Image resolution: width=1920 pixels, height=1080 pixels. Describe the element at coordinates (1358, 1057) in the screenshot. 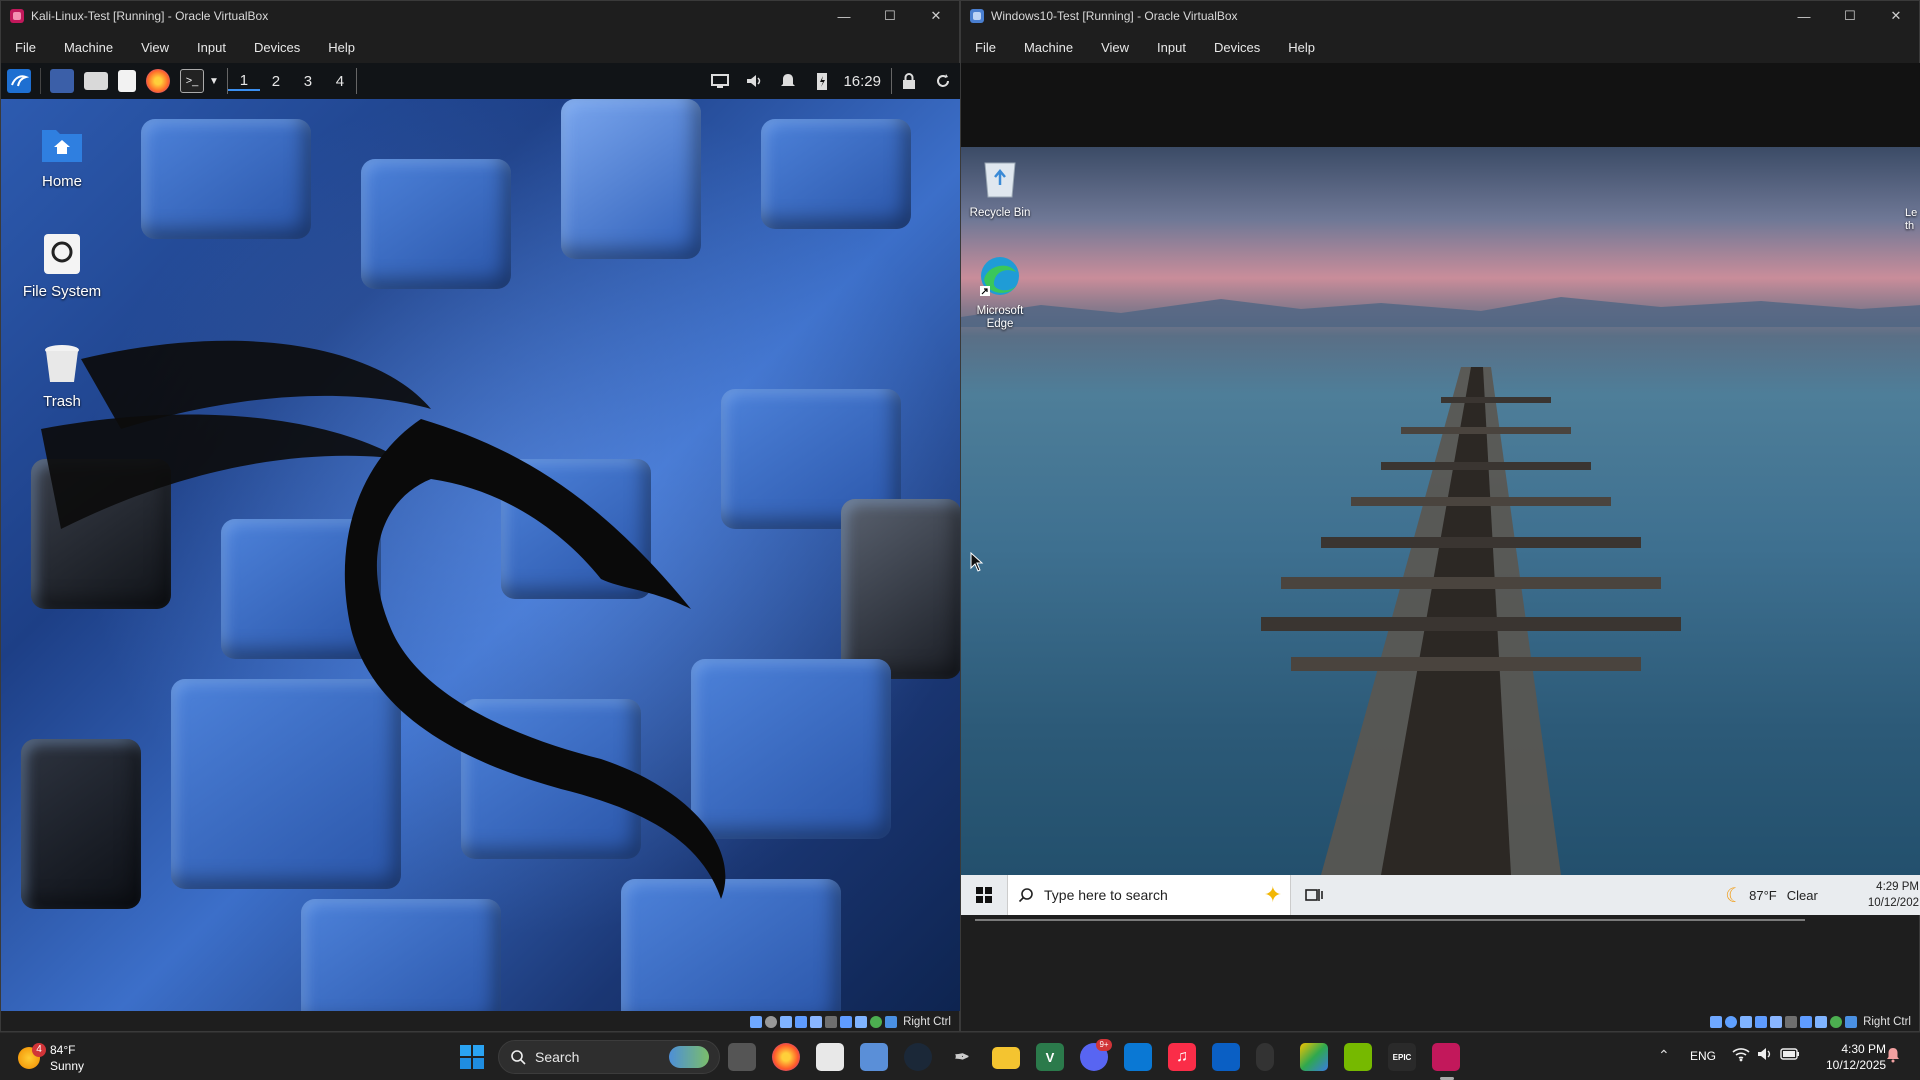

I see `taskbar-nvidia-icon` at that location.